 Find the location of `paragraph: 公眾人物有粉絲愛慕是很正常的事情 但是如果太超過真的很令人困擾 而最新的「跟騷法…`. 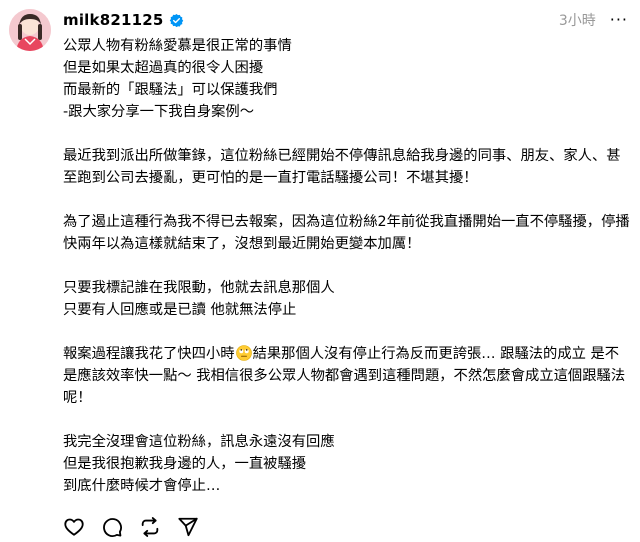

paragraph: 公眾人物有粉絲愛慕是很正常的事情 但是如果太超過真的很令人困擾 而最新的「跟騷法… is located at coordinates (348, 79).